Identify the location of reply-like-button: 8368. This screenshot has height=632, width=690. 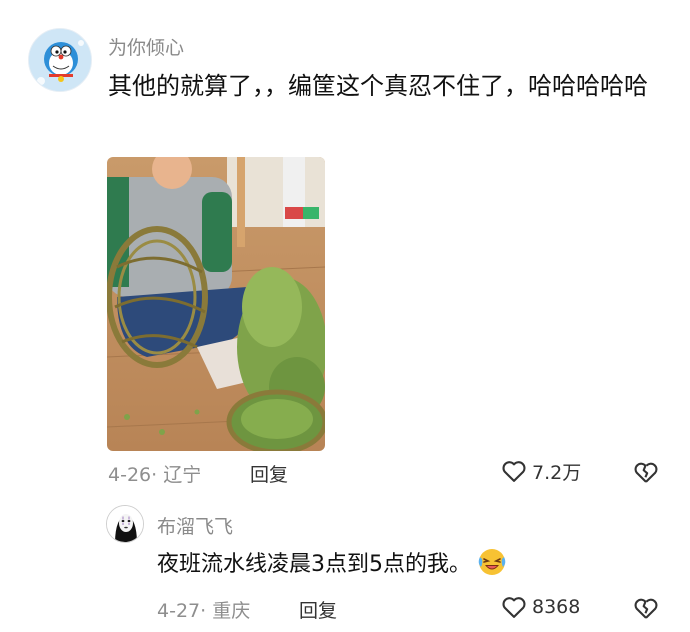
(540, 607).